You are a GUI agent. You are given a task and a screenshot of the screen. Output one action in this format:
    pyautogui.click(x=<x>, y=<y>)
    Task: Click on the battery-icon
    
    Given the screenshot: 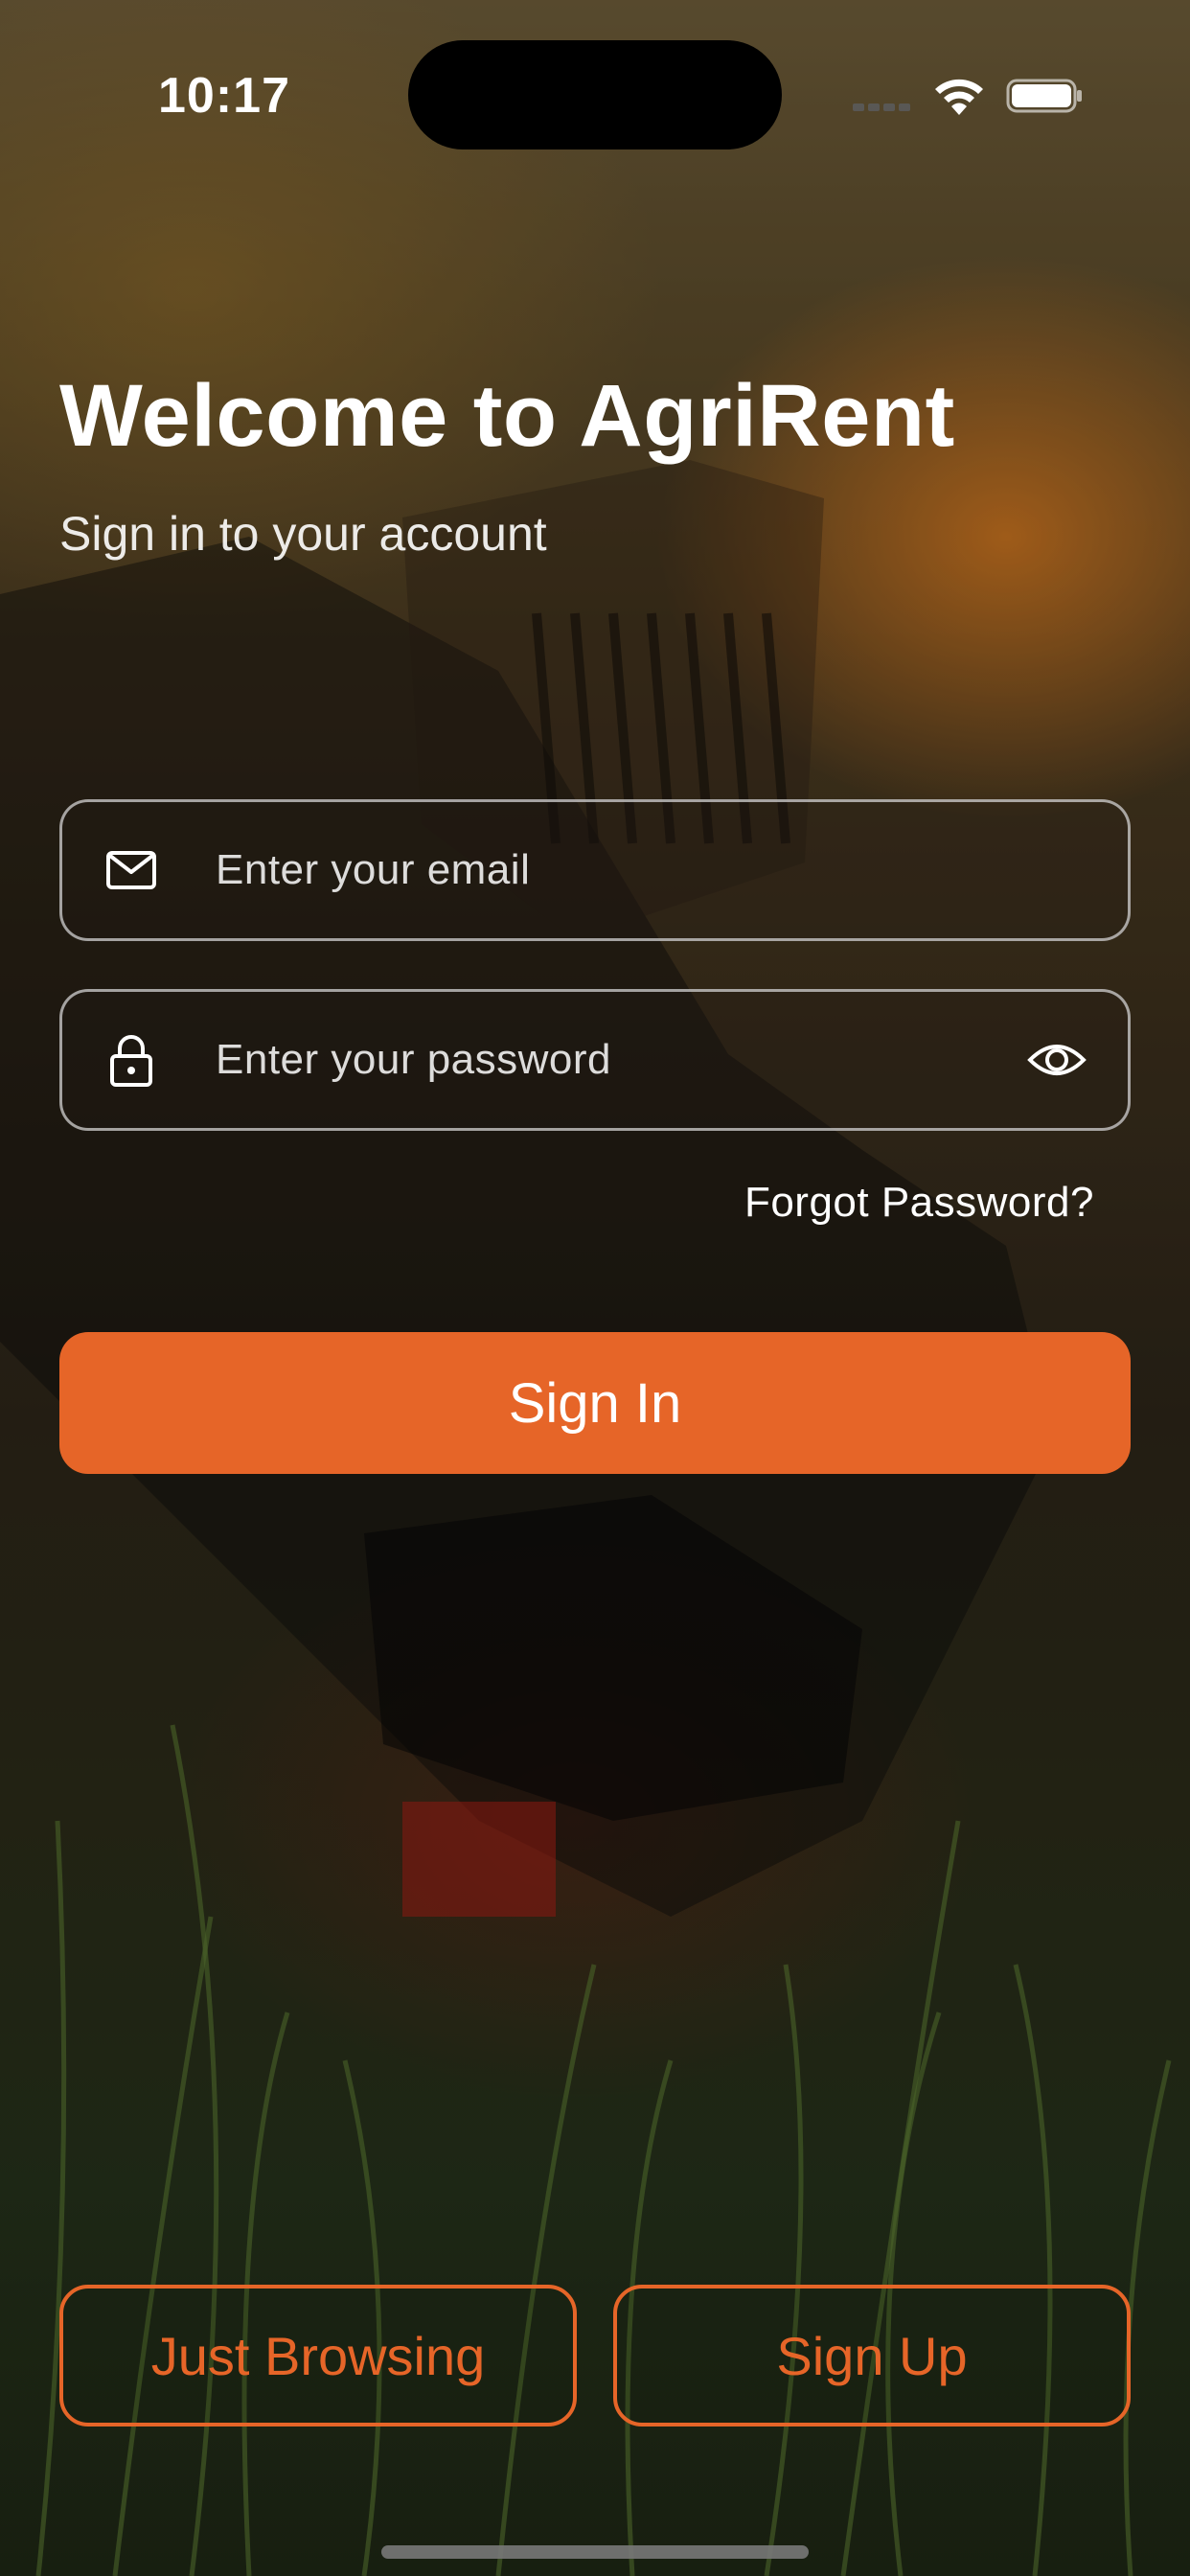 What is the action you would take?
    pyautogui.click(x=1044, y=96)
    